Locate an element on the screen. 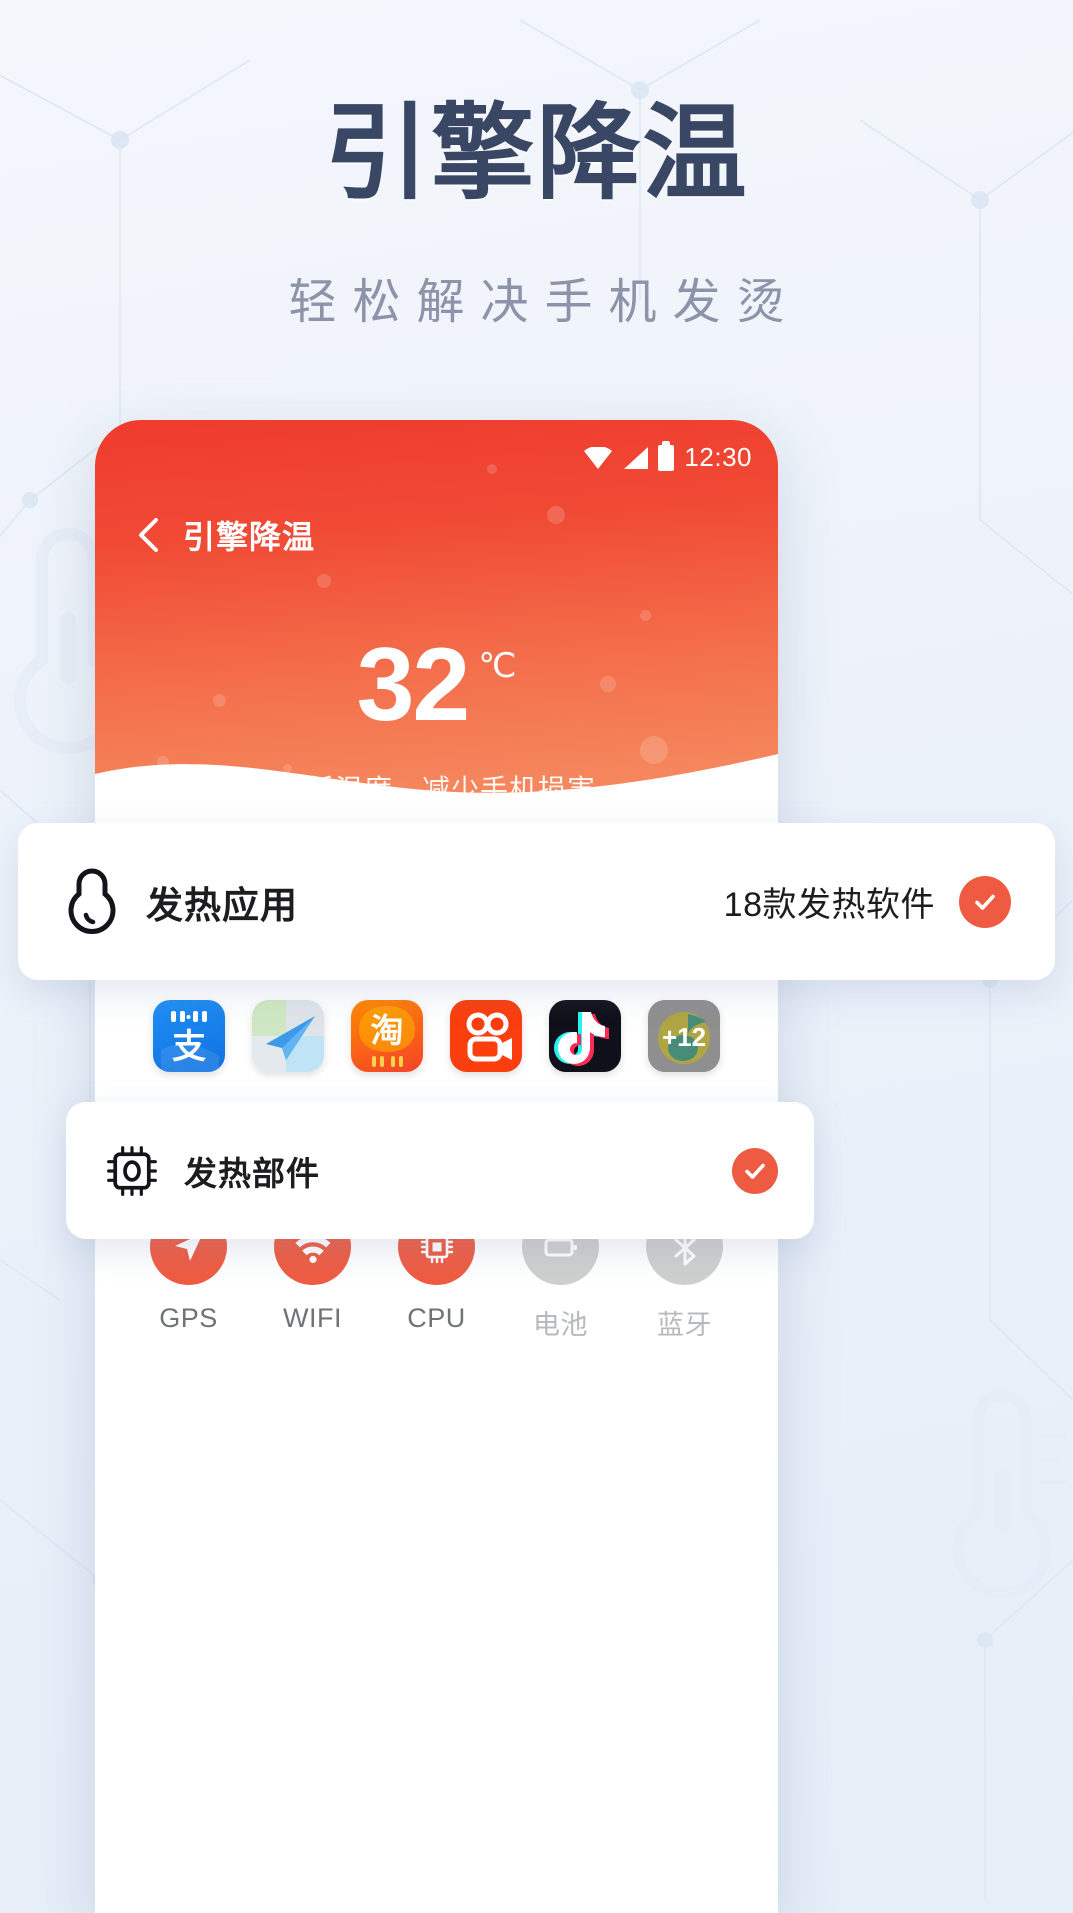  page-title: 引擎降温 is located at coordinates (536, 154).